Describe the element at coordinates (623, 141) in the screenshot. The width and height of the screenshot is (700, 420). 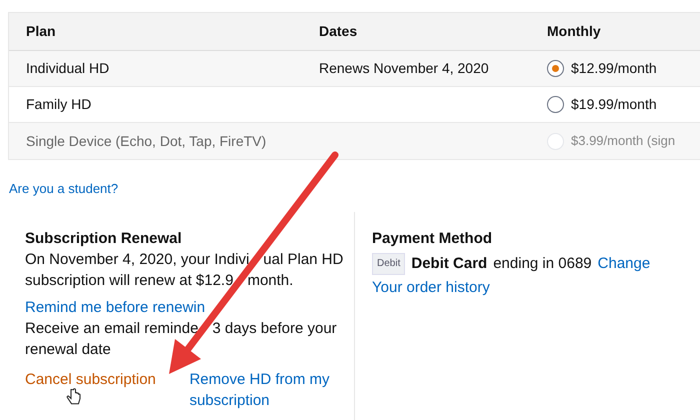
I see `table-cell-text: $3.99/month (sign` at that location.